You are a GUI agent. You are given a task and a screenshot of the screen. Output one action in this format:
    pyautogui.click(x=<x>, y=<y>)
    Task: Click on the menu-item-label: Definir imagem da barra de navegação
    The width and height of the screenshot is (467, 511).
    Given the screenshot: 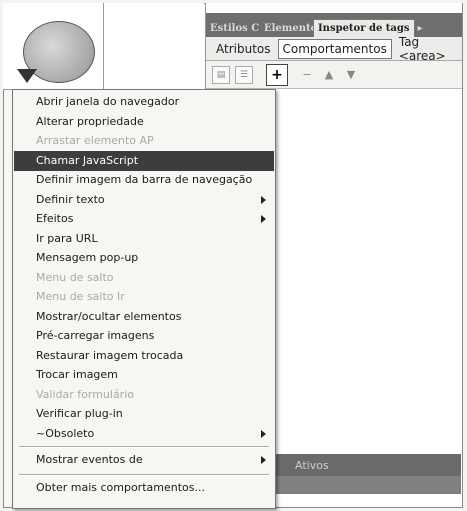 What is the action you would take?
    pyautogui.click(x=144, y=179)
    